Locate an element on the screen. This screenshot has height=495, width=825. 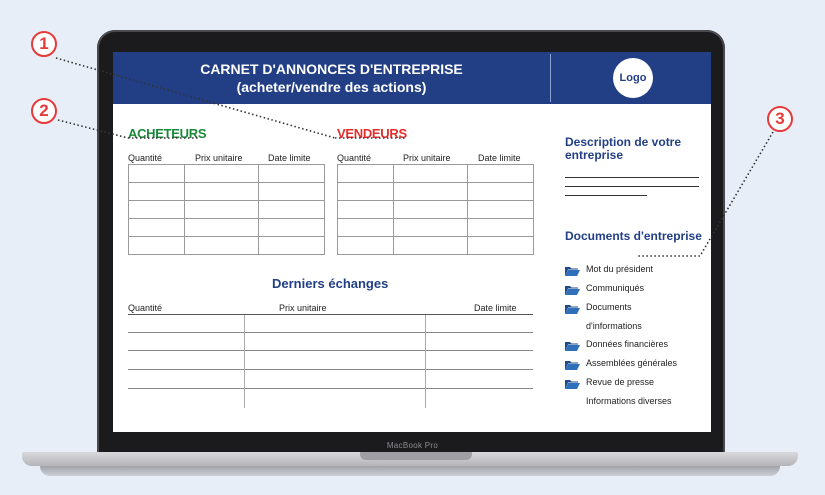
annotation-badge-2: 2 is located at coordinates (44, 111).